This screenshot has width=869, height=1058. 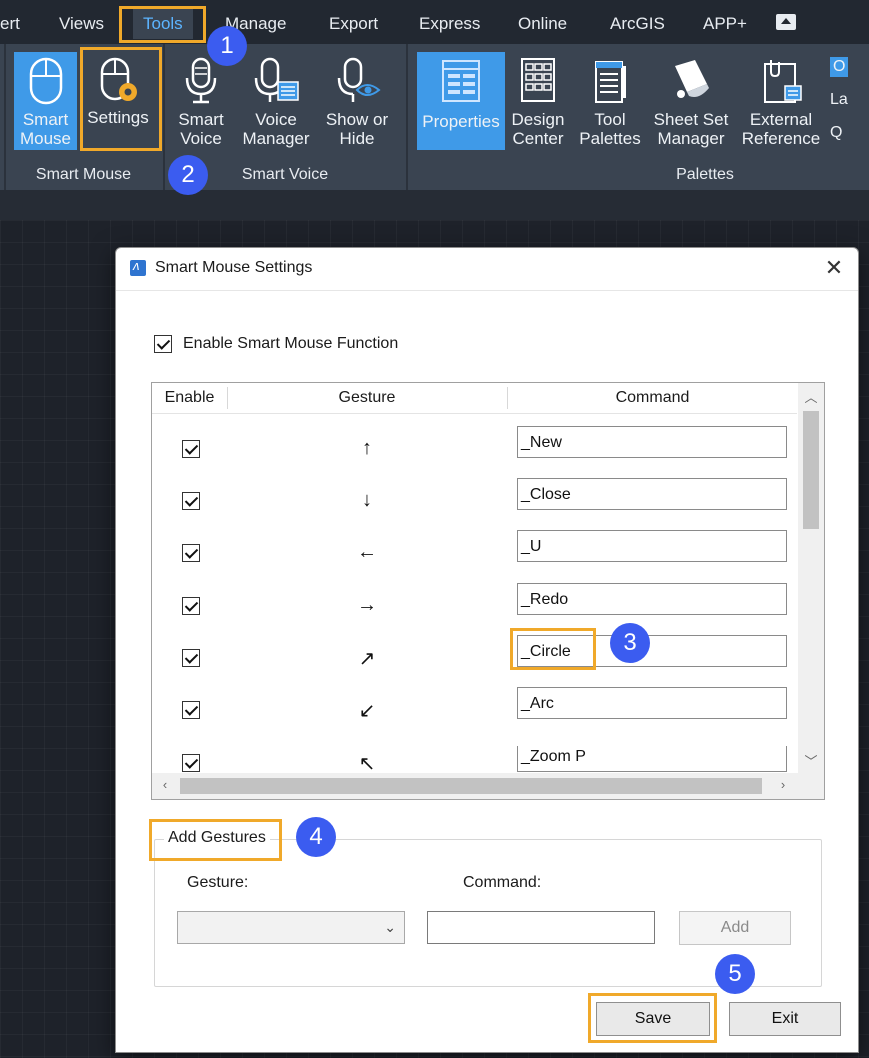 What do you see at coordinates (449, 24) in the screenshot?
I see `menu-express: Express` at bounding box center [449, 24].